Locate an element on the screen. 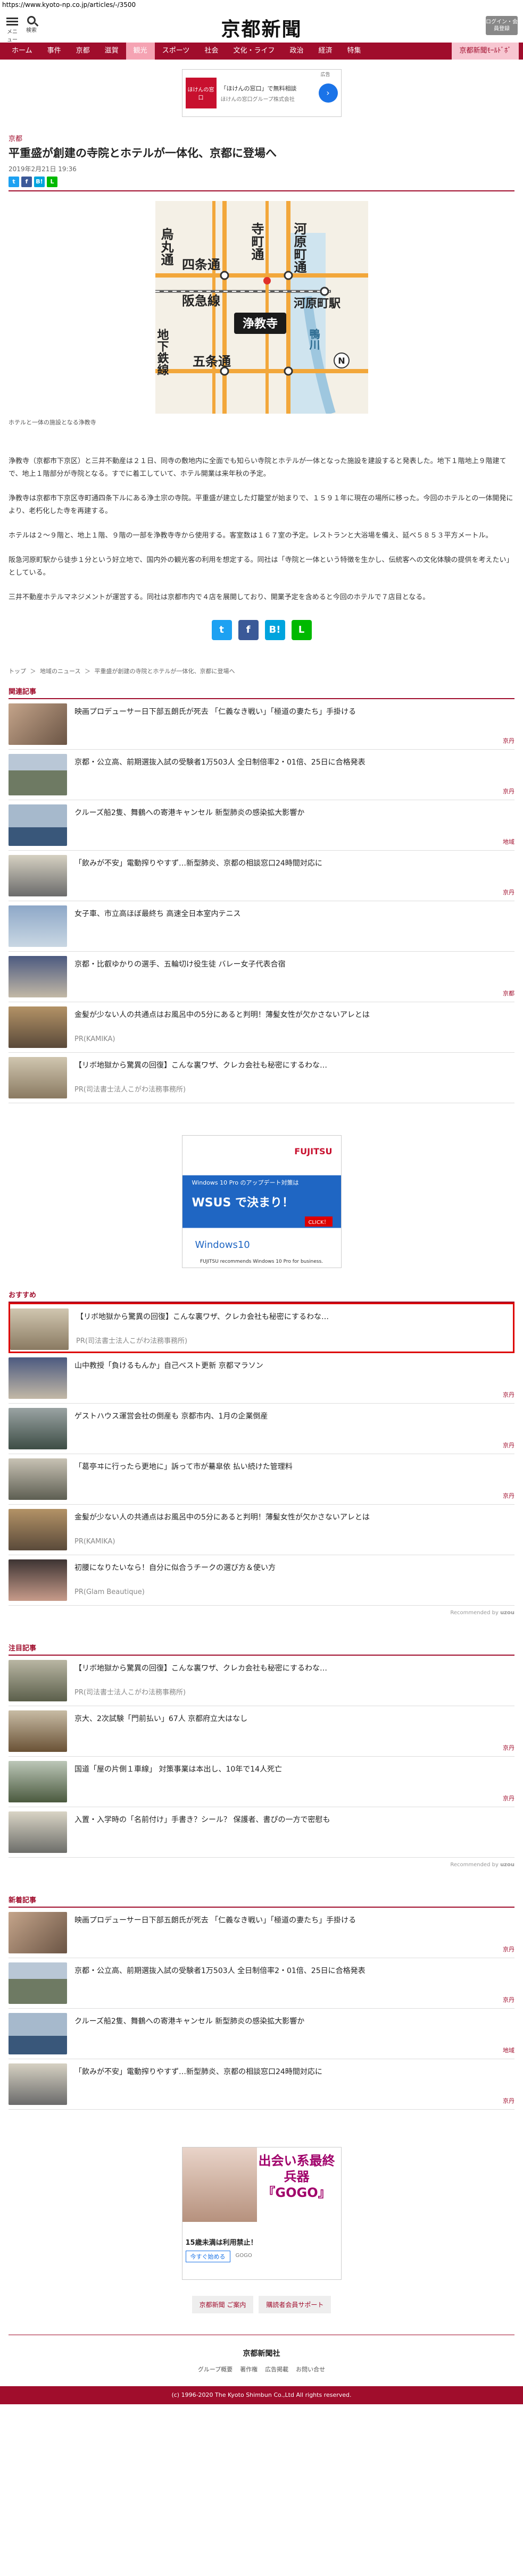  footer-link-copyright: 著作権 is located at coordinates (249, 2369).